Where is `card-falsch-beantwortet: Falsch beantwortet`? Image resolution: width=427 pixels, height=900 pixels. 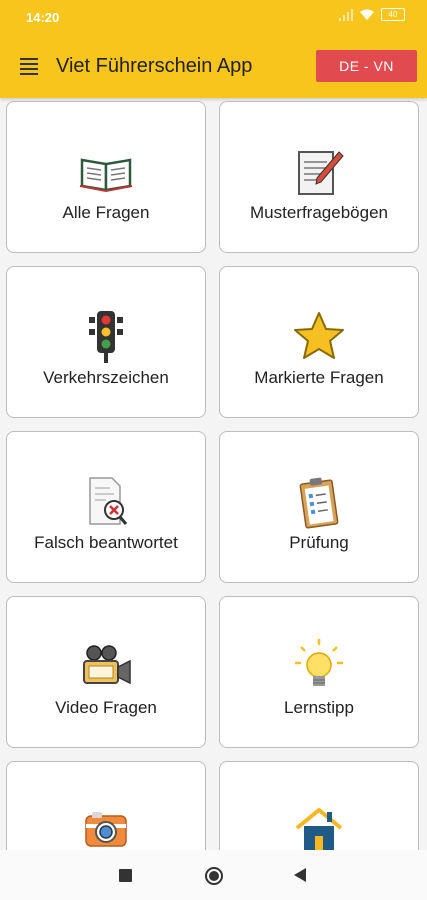
card-falsch-beantwortet: Falsch beantwortet is located at coordinates (106, 507).